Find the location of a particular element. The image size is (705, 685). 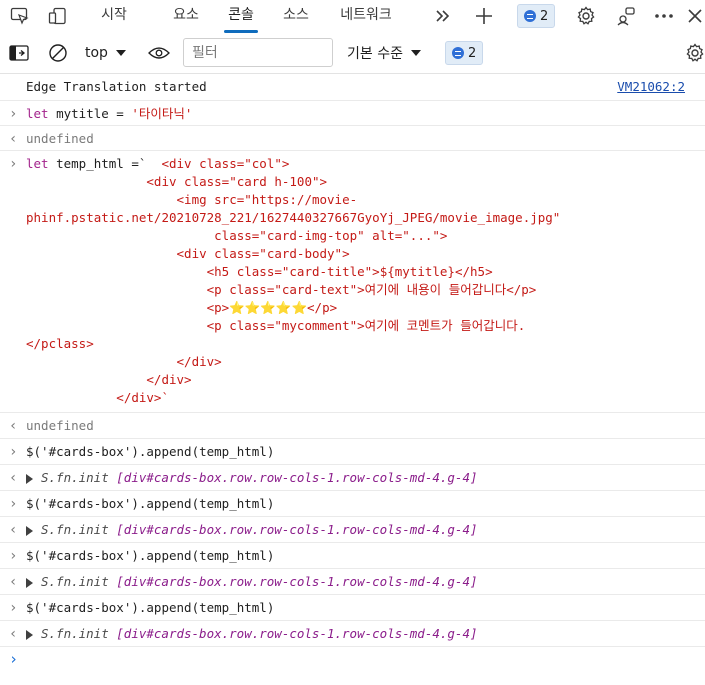

tab-elements: 요소 is located at coordinates (186, 15).